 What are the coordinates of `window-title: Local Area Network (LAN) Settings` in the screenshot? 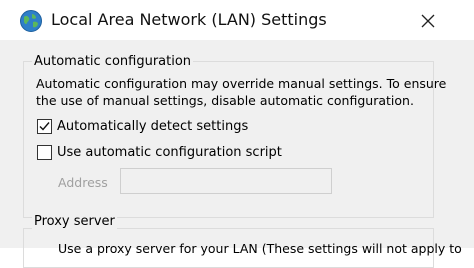 It's located at (189, 19).